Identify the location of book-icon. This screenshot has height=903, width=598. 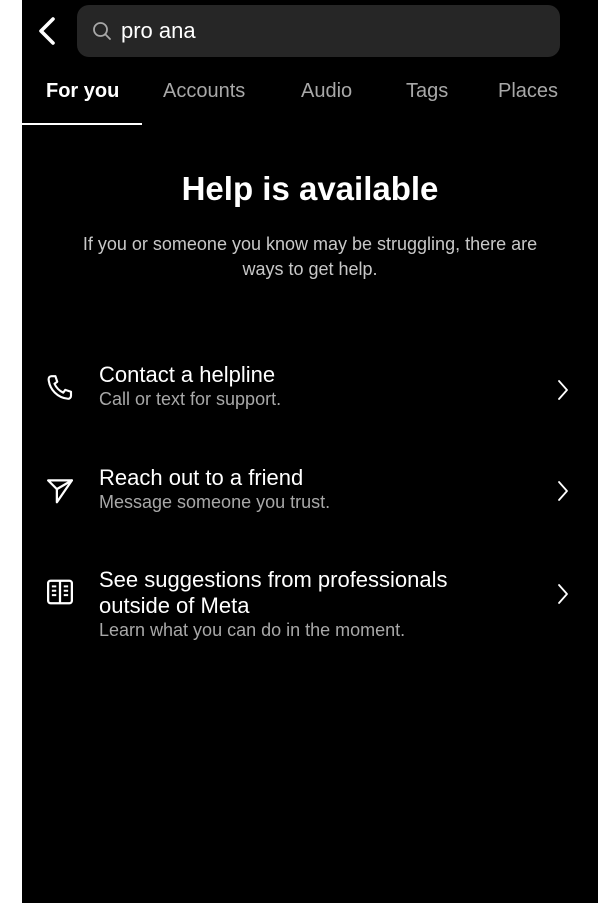
(60, 592).